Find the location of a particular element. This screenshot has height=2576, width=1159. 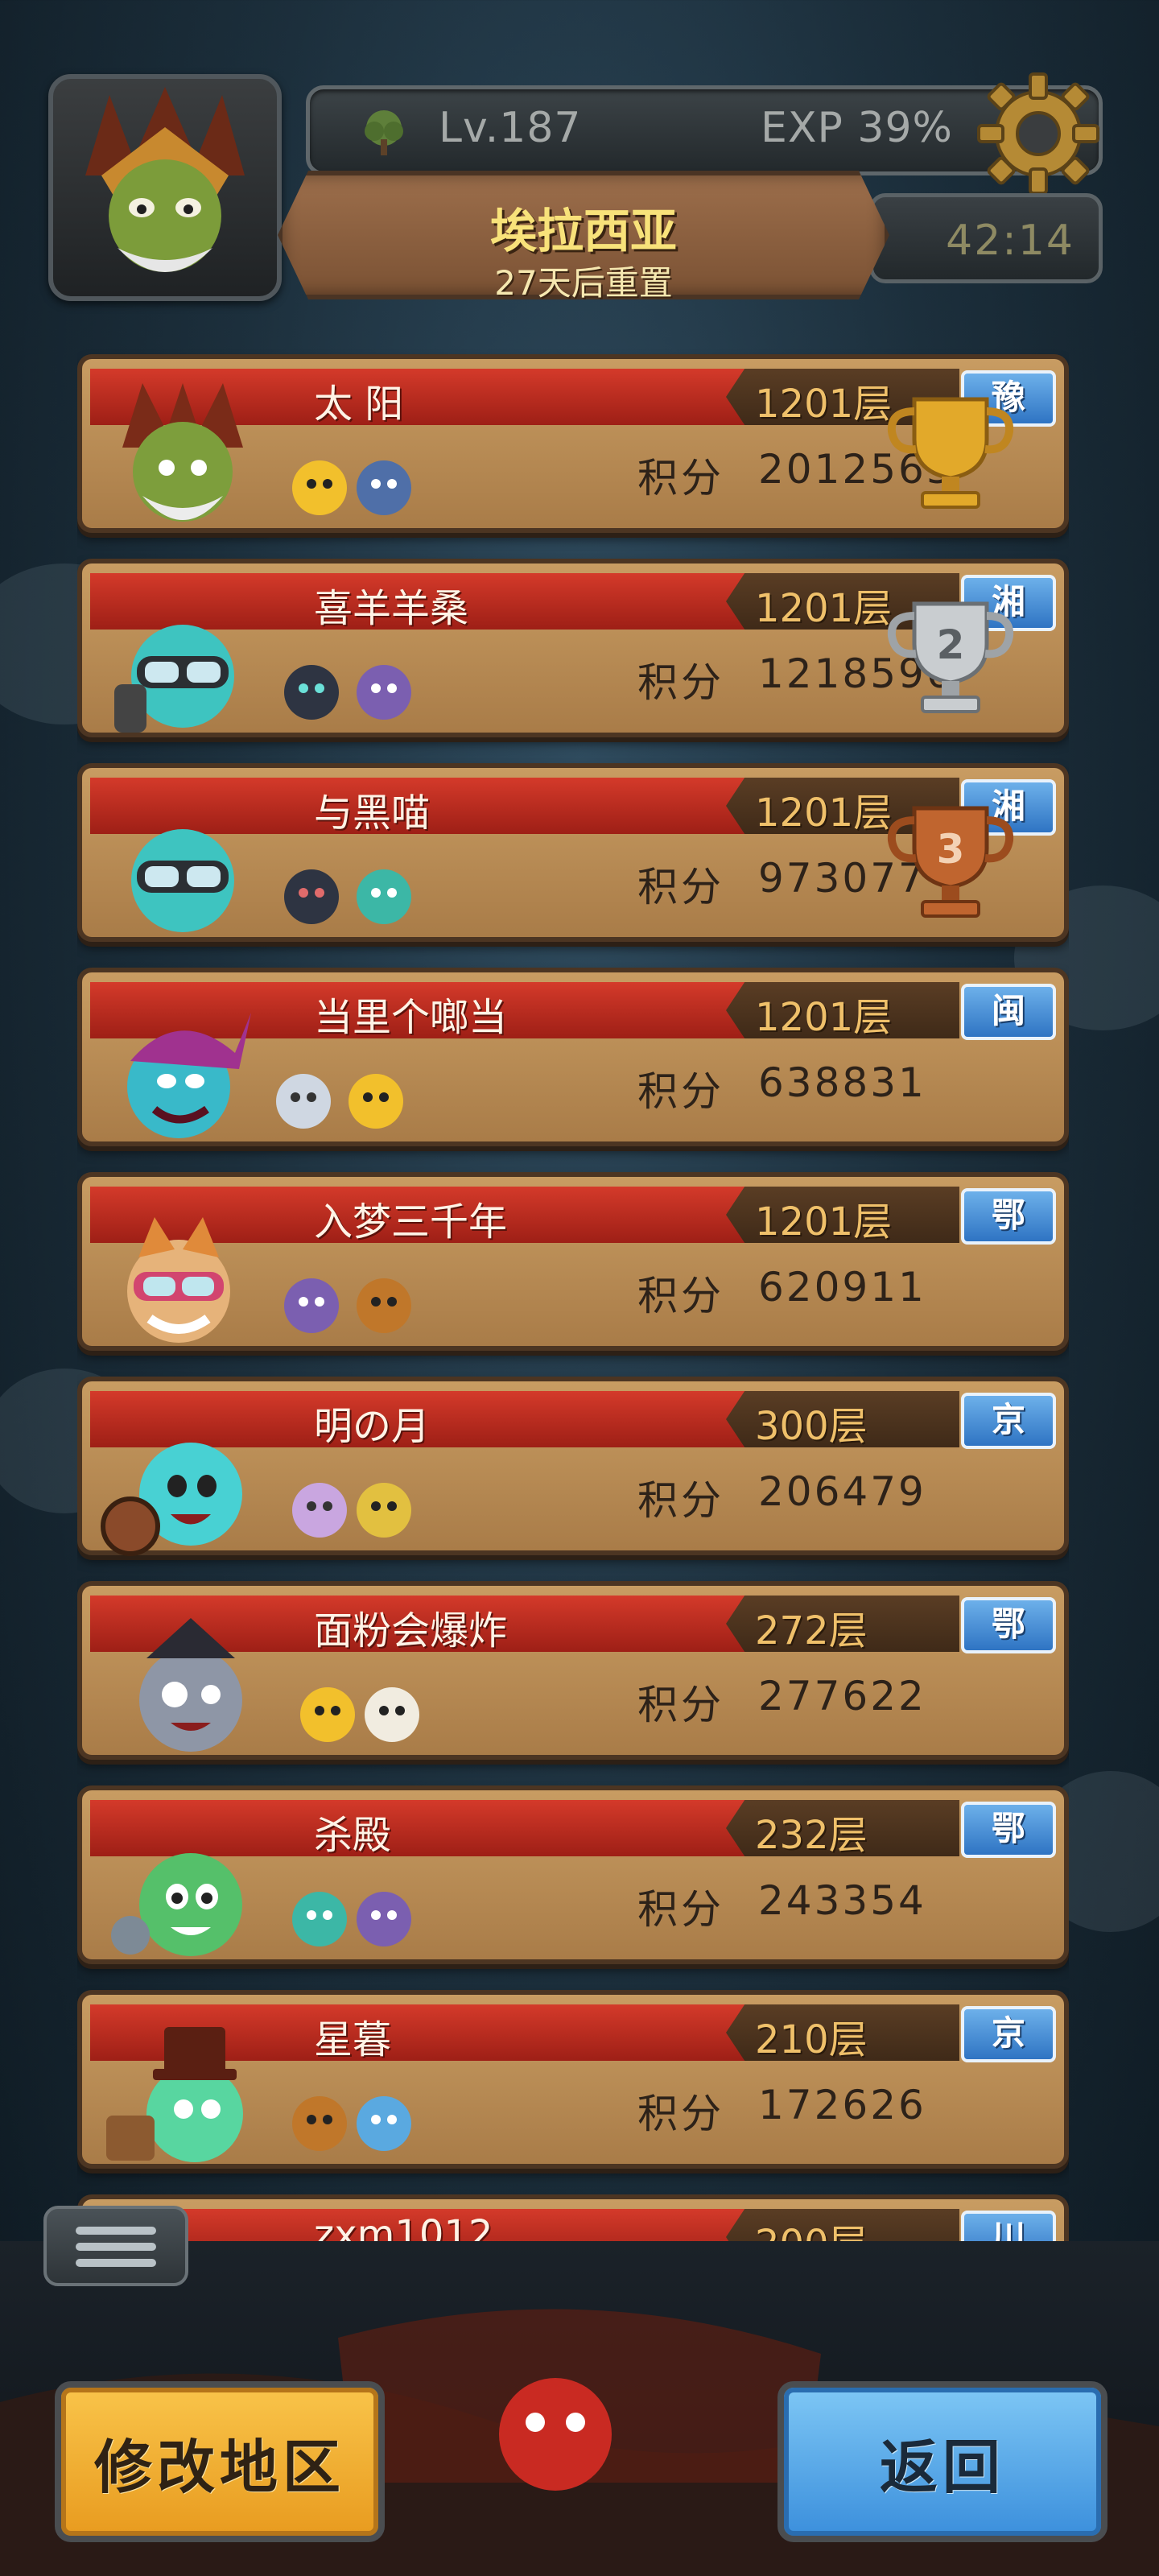

floor-count: 300层 is located at coordinates (811, 1426).